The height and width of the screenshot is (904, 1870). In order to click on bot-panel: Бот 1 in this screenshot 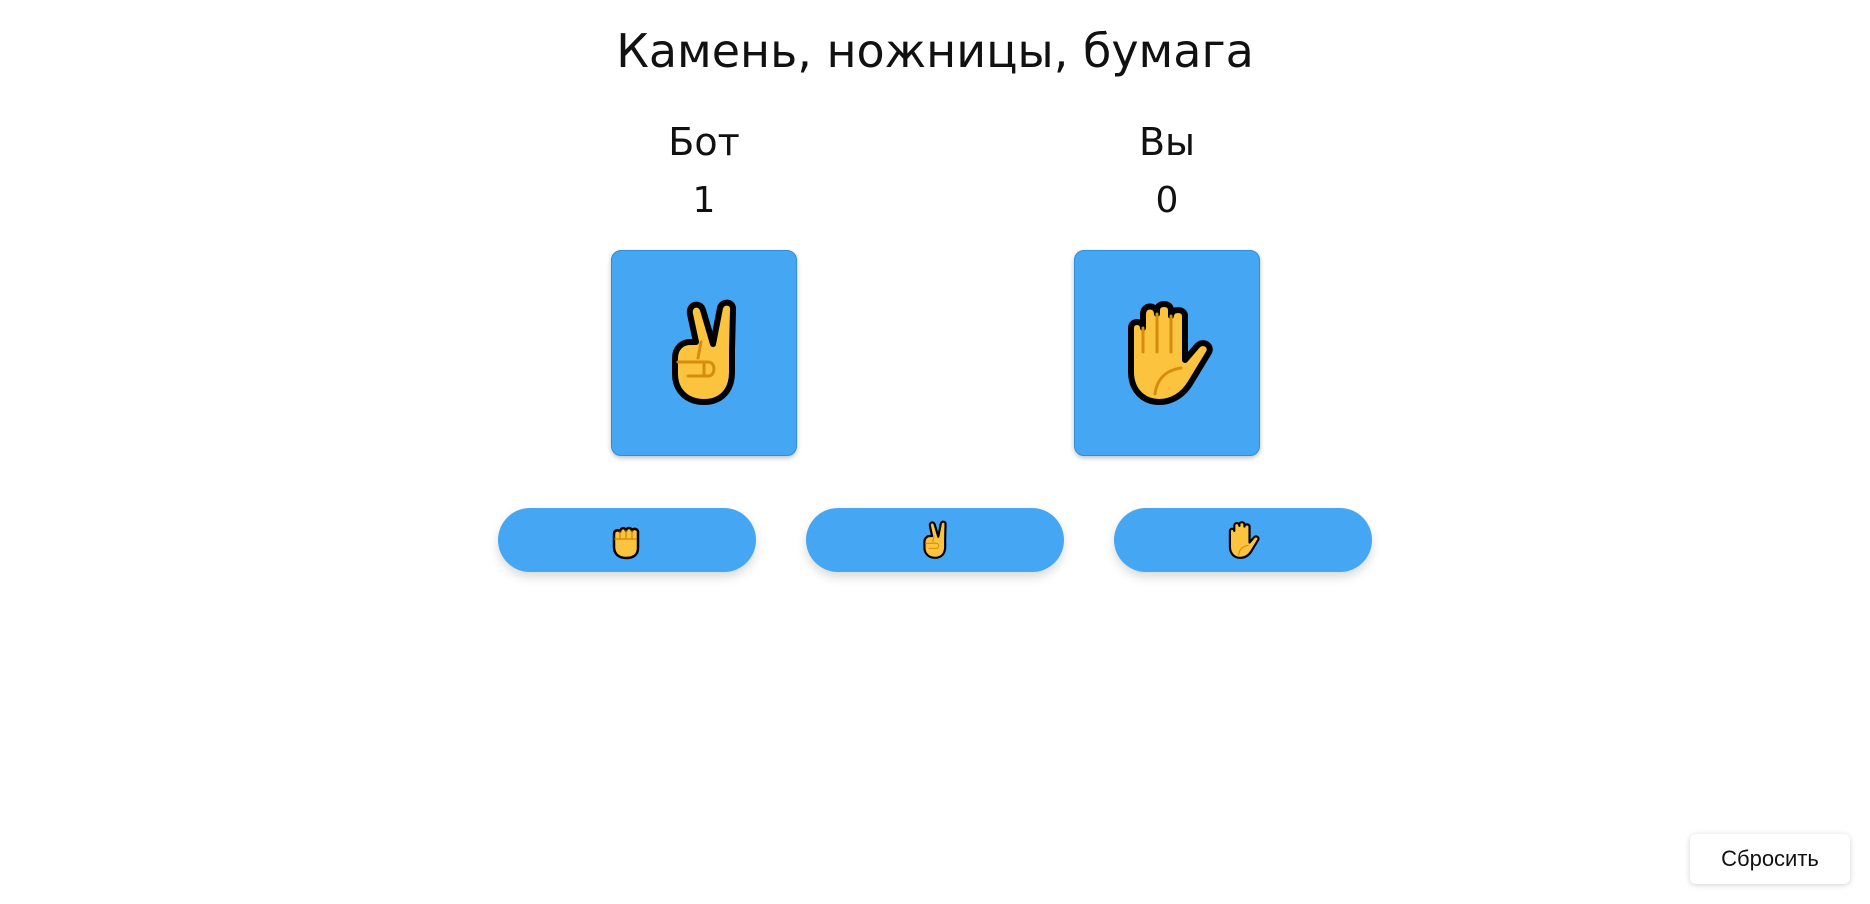, I will do `click(704, 287)`.